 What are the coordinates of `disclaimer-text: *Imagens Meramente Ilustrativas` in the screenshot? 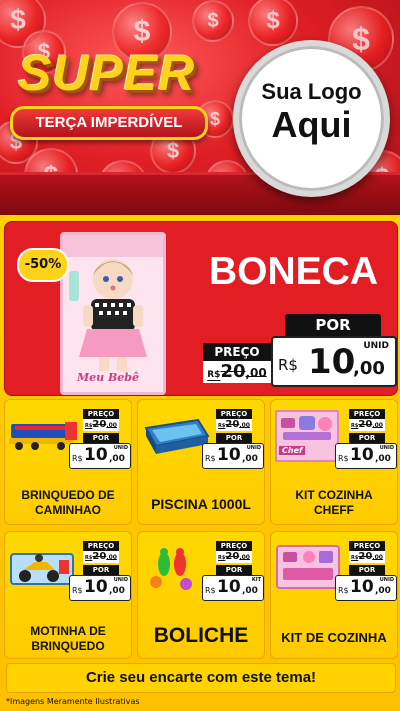 It's located at (73, 701).